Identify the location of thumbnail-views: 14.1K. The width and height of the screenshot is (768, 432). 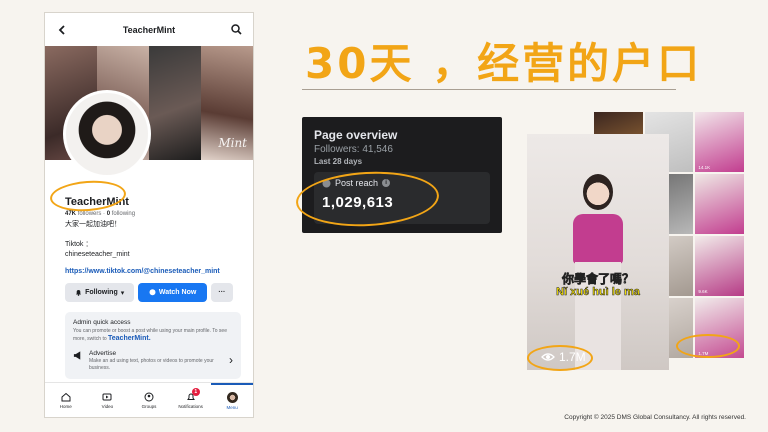
(704, 167).